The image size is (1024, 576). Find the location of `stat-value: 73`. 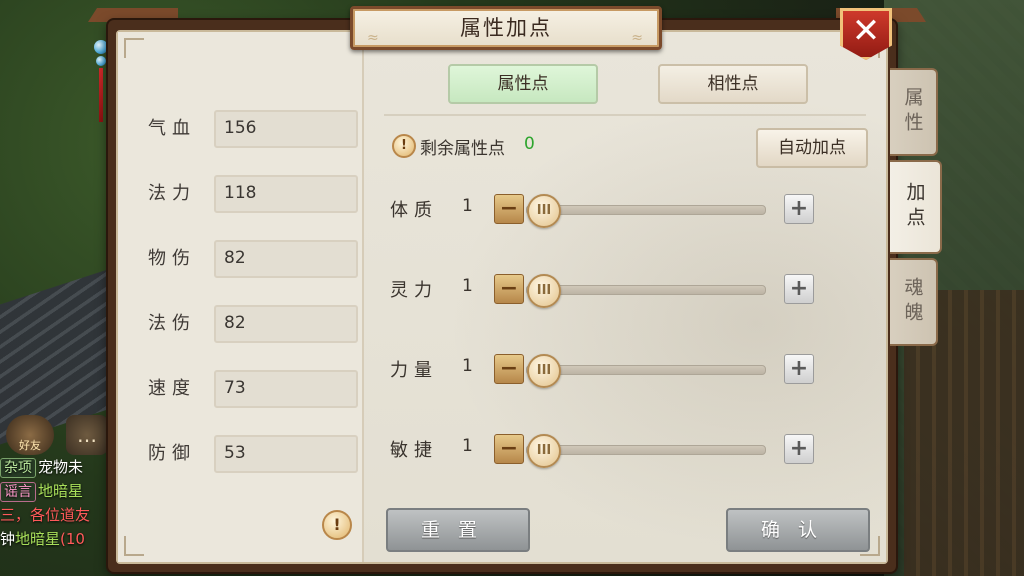

stat-value: 73 is located at coordinates (235, 388).